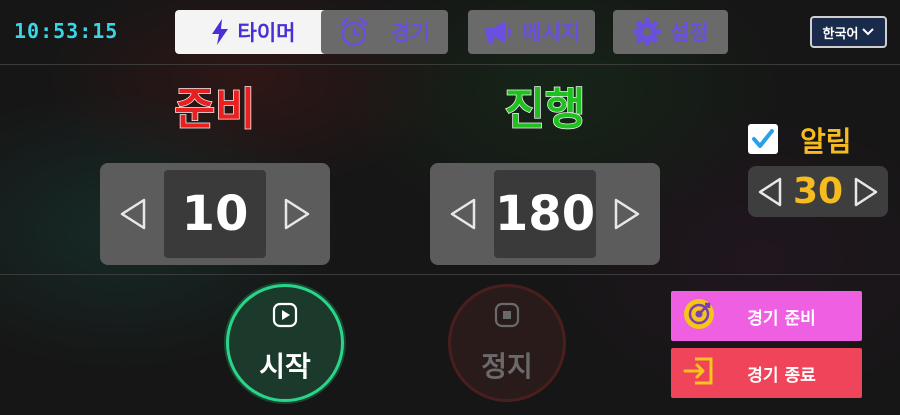 The height and width of the screenshot is (415, 900). I want to click on run-decrement-button, so click(463, 214).